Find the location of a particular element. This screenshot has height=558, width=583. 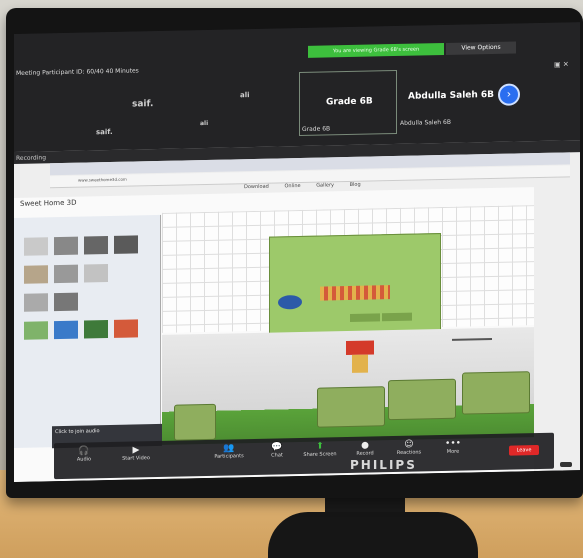

participant-tile-name: Grade 6B is located at coordinates (316, 129).